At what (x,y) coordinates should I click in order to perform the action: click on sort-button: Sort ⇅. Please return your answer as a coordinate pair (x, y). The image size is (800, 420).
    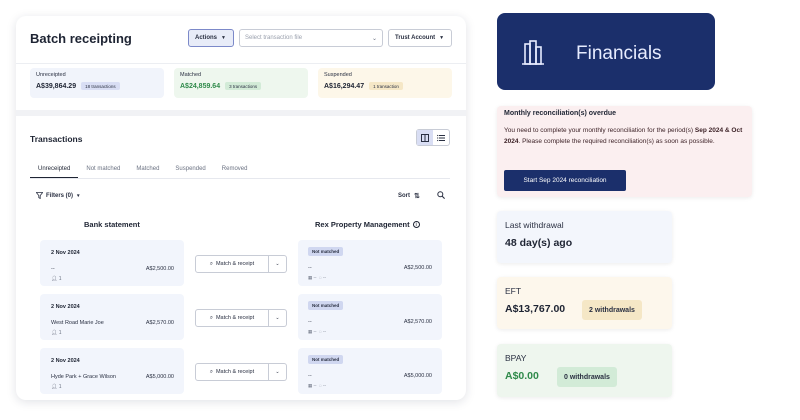
    Looking at the image, I should click on (409, 196).